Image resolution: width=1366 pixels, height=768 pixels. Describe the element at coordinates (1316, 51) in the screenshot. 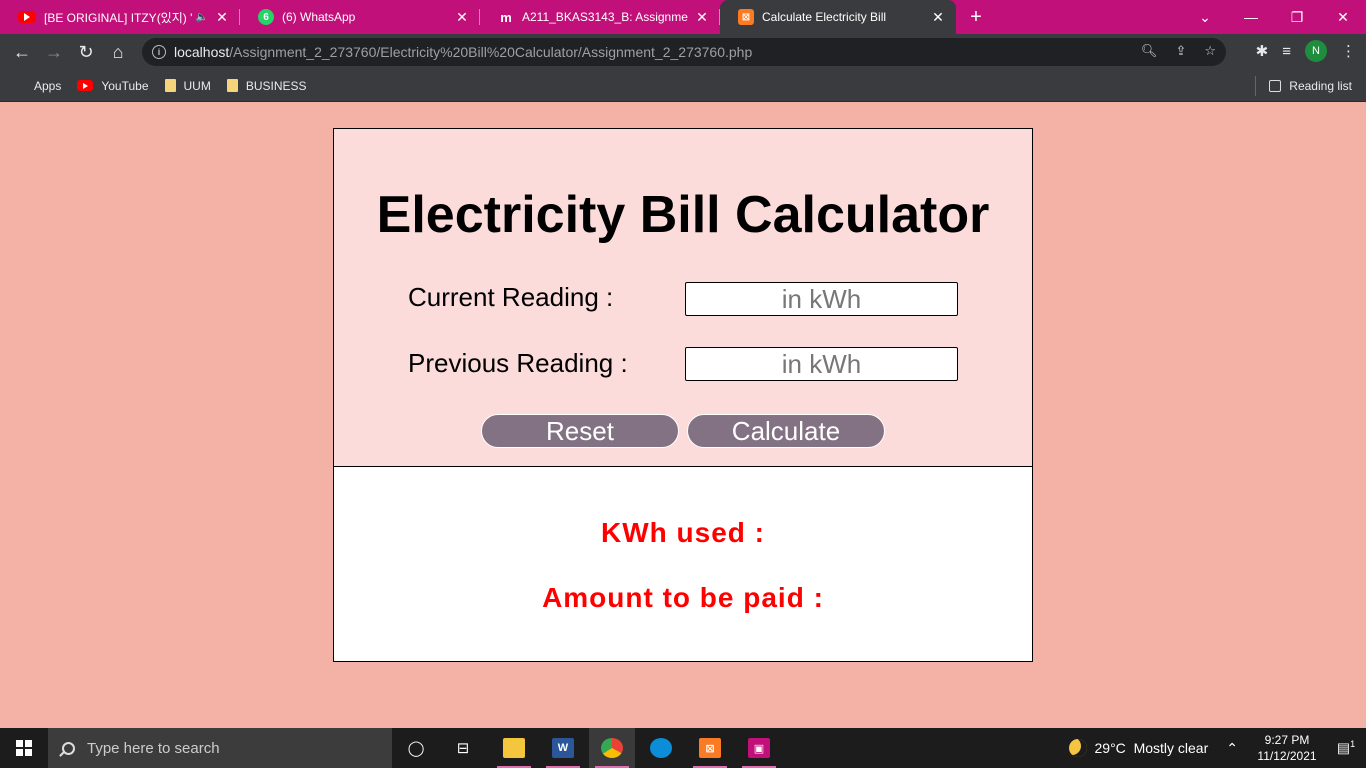

I see `profile-avatar: N` at that location.